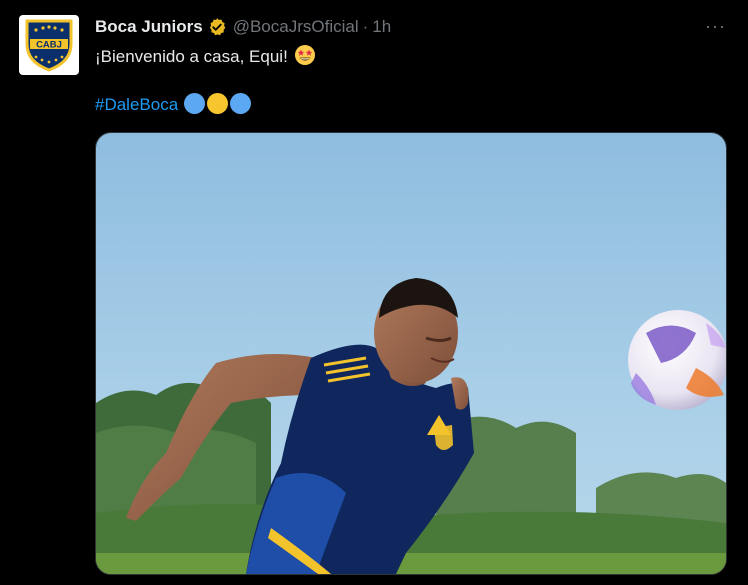  I want to click on star-struck-emoji-icon, so click(305, 58).